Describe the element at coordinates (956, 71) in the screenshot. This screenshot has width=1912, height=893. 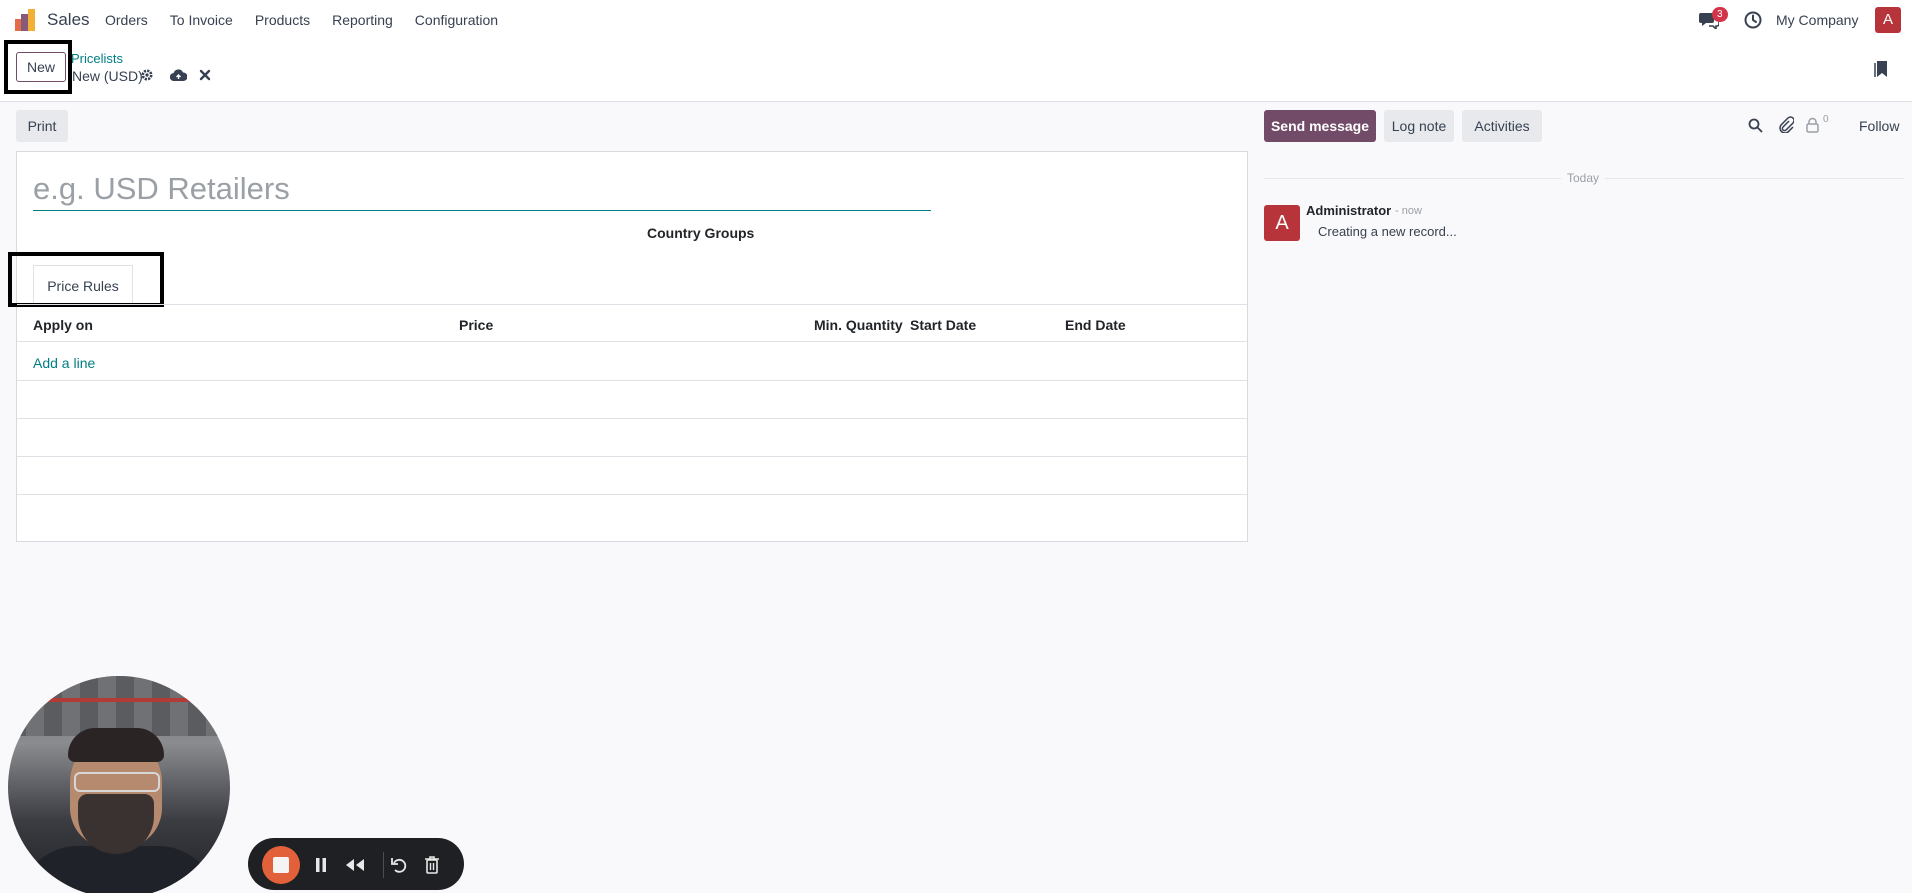
I see `control-panel` at that location.